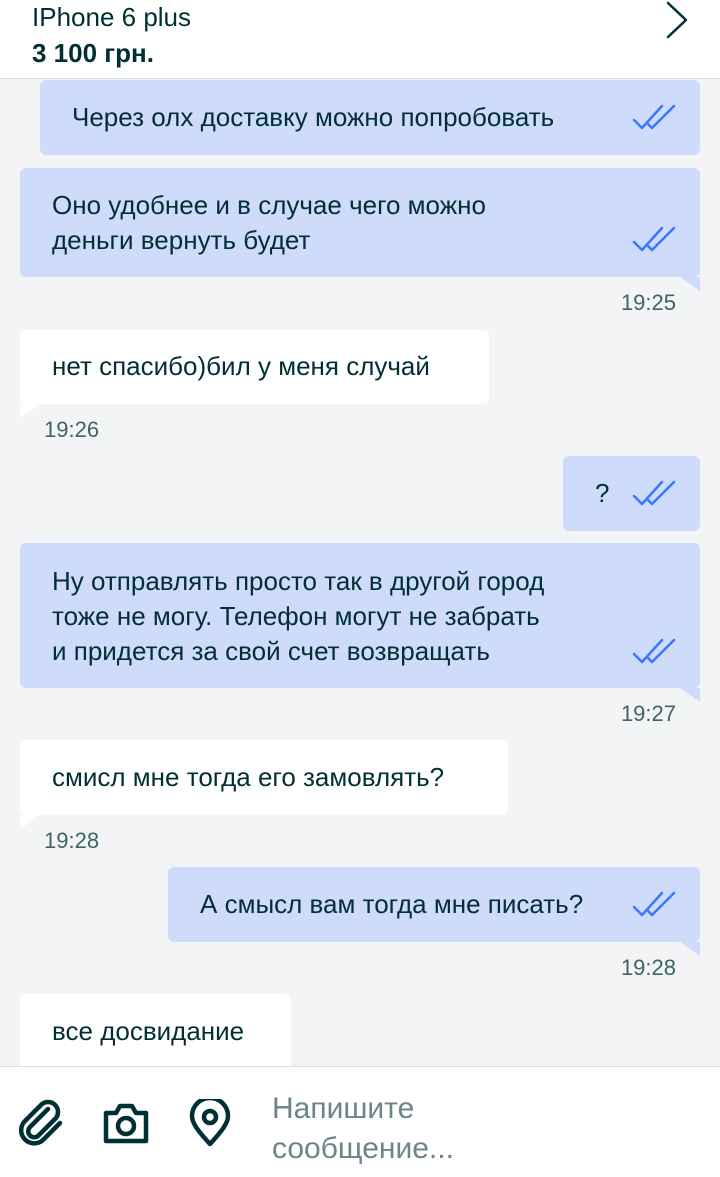  I want to click on message-bubble-incoming: все досвидание, so click(155, 1030).